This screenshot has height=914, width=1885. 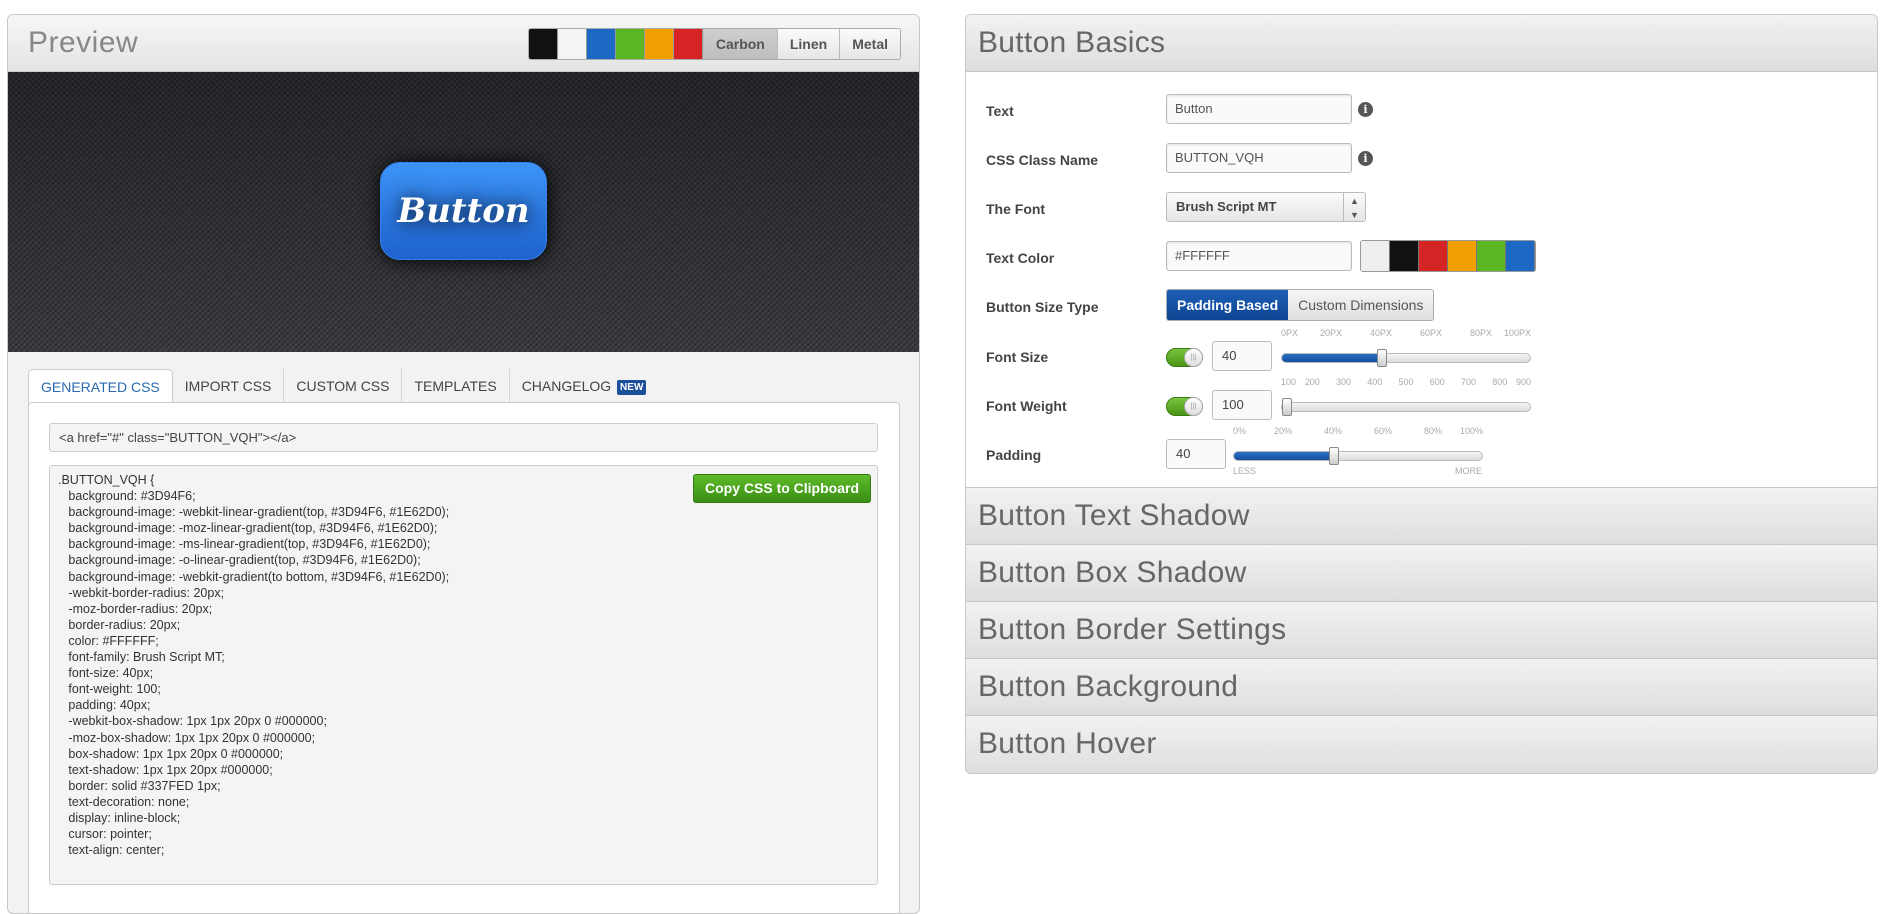 I want to click on font-weight-slider, so click(x=1406, y=407).